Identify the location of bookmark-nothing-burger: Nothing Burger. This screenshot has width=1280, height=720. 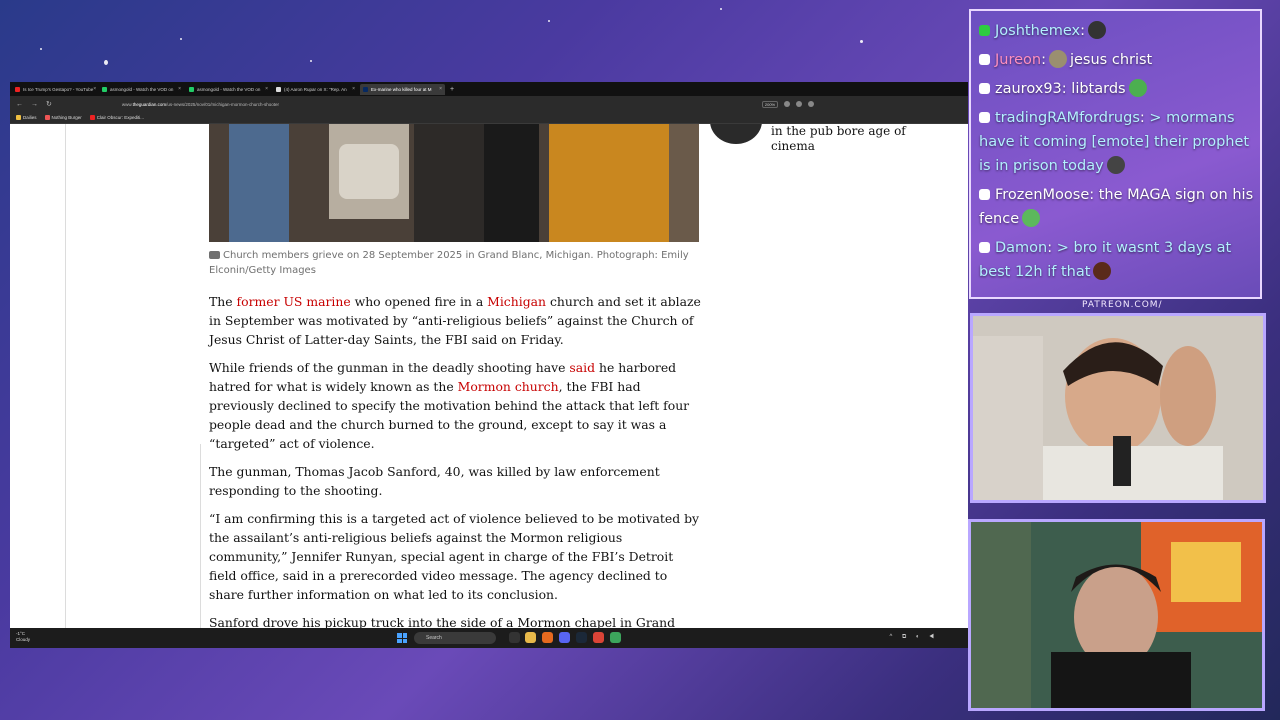
(63, 117).